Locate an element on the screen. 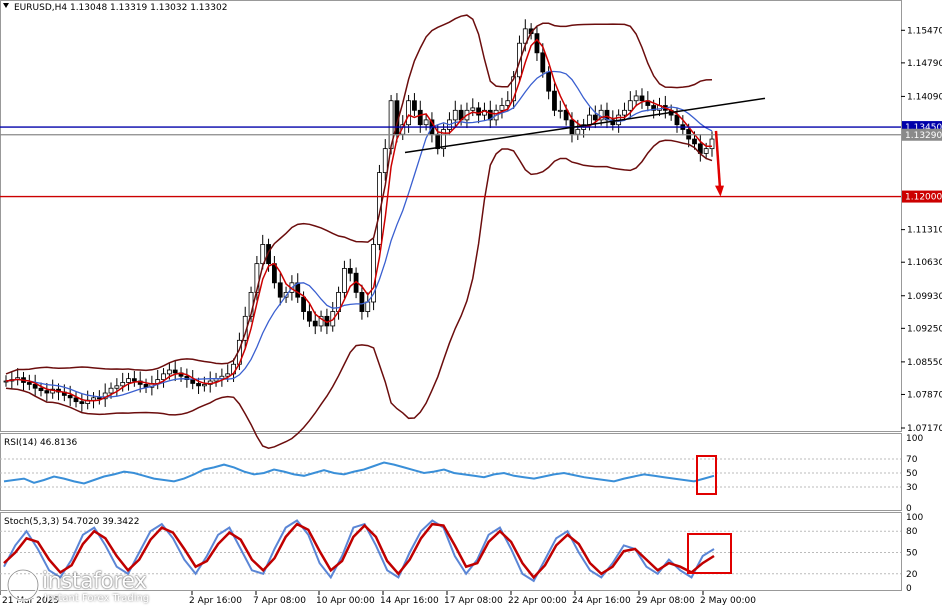 Image resolution: width=942 pixels, height=609 pixels. forecast-arrow-shaft is located at coordinates (718, 159).